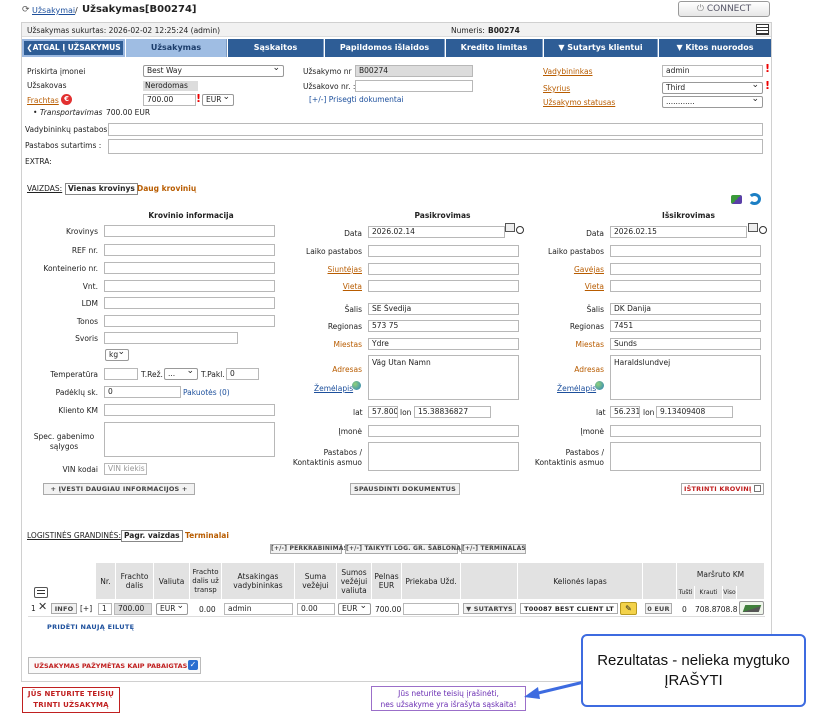  What do you see at coordinates (169, 100) in the screenshot?
I see `frachtas-input: 700.00` at bounding box center [169, 100].